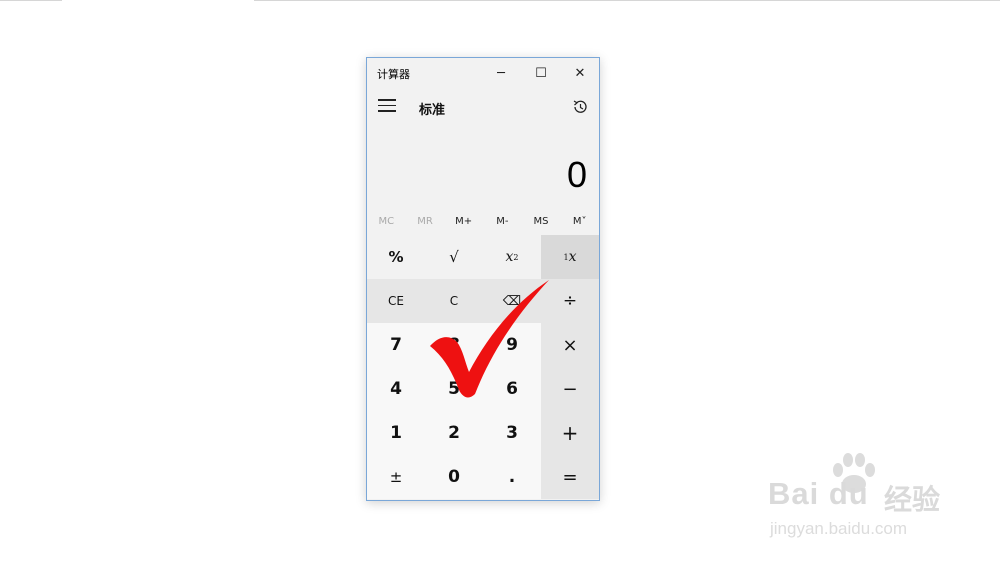 Image resolution: width=1000 pixels, height=563 pixels. I want to click on backspace-button: ⌫, so click(512, 301).